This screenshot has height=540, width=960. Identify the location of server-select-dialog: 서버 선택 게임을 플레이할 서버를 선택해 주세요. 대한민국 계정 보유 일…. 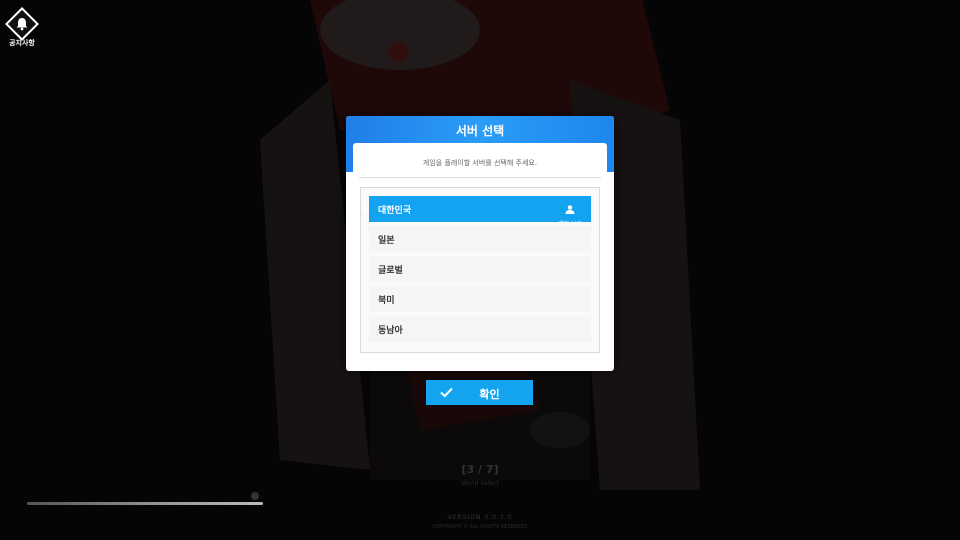
(480, 243).